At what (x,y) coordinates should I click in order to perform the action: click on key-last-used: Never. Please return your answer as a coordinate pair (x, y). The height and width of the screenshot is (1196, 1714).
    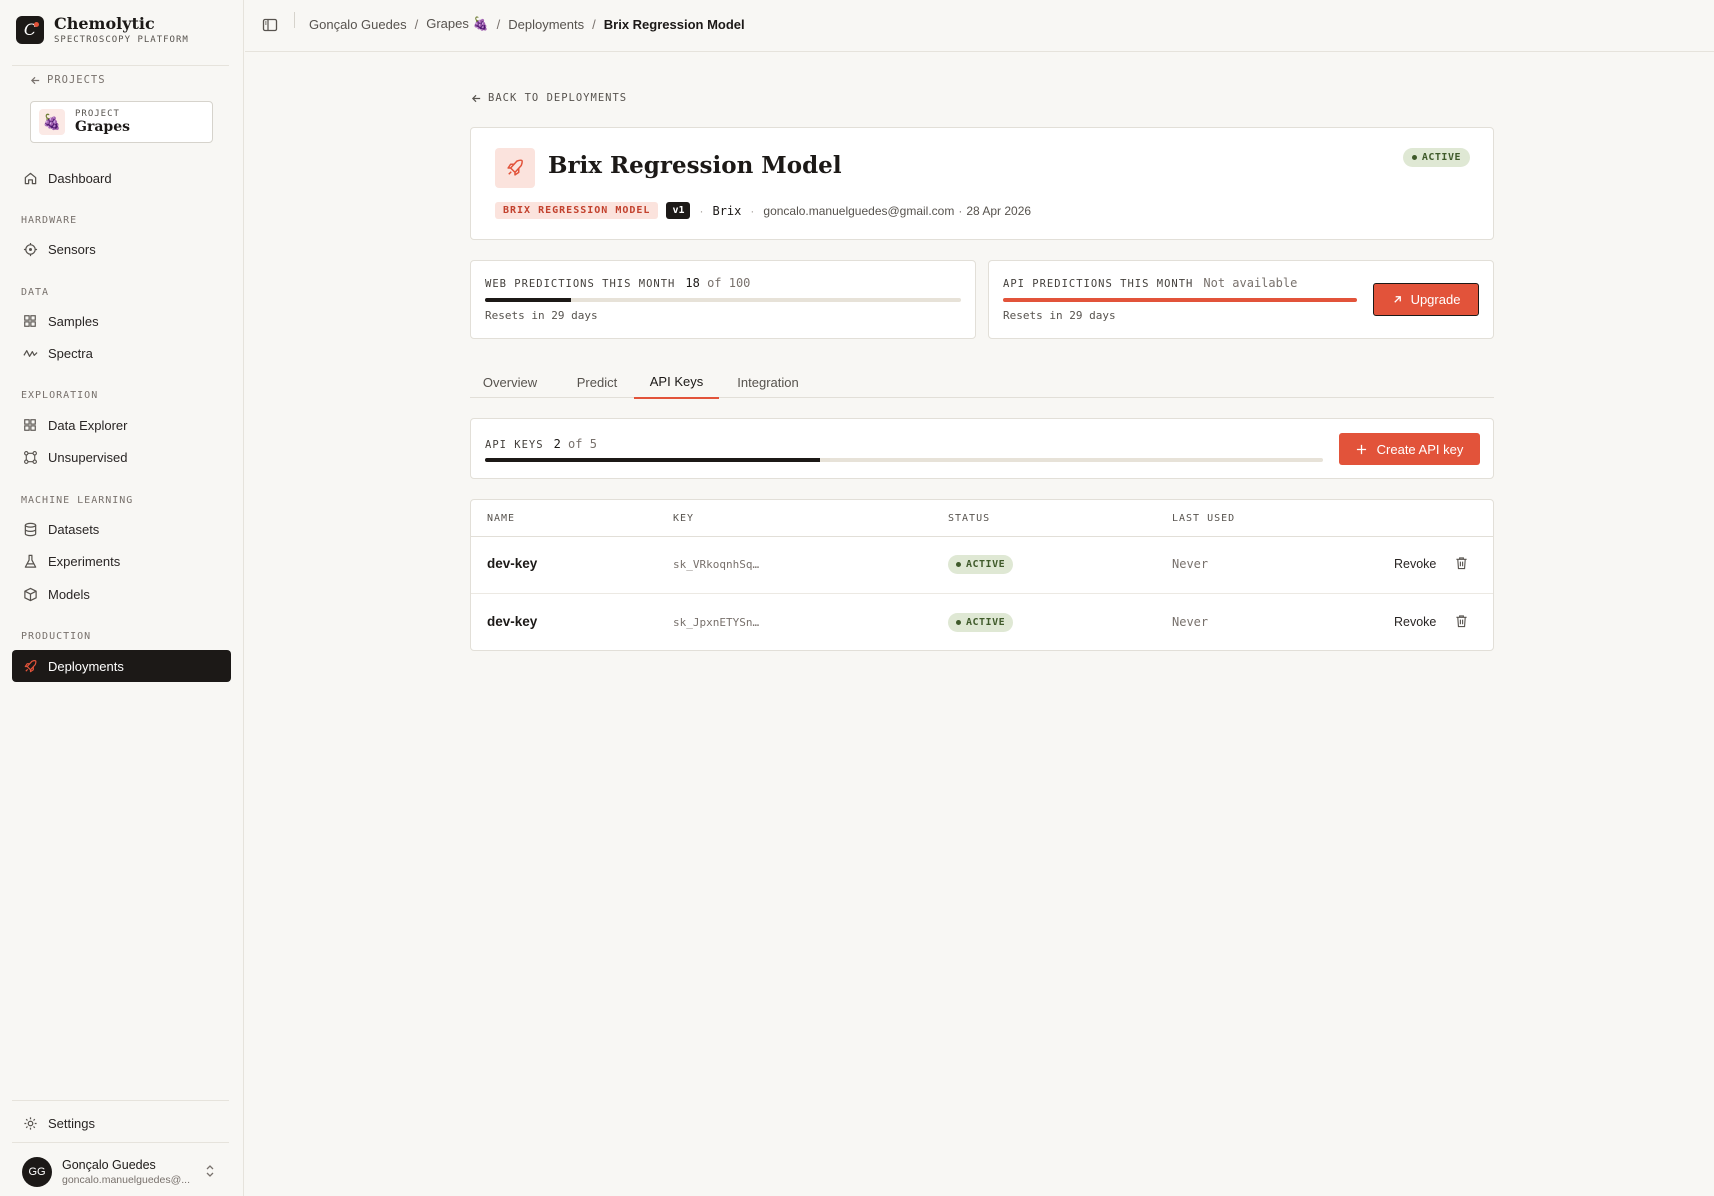
    Looking at the image, I should click on (1190, 622).